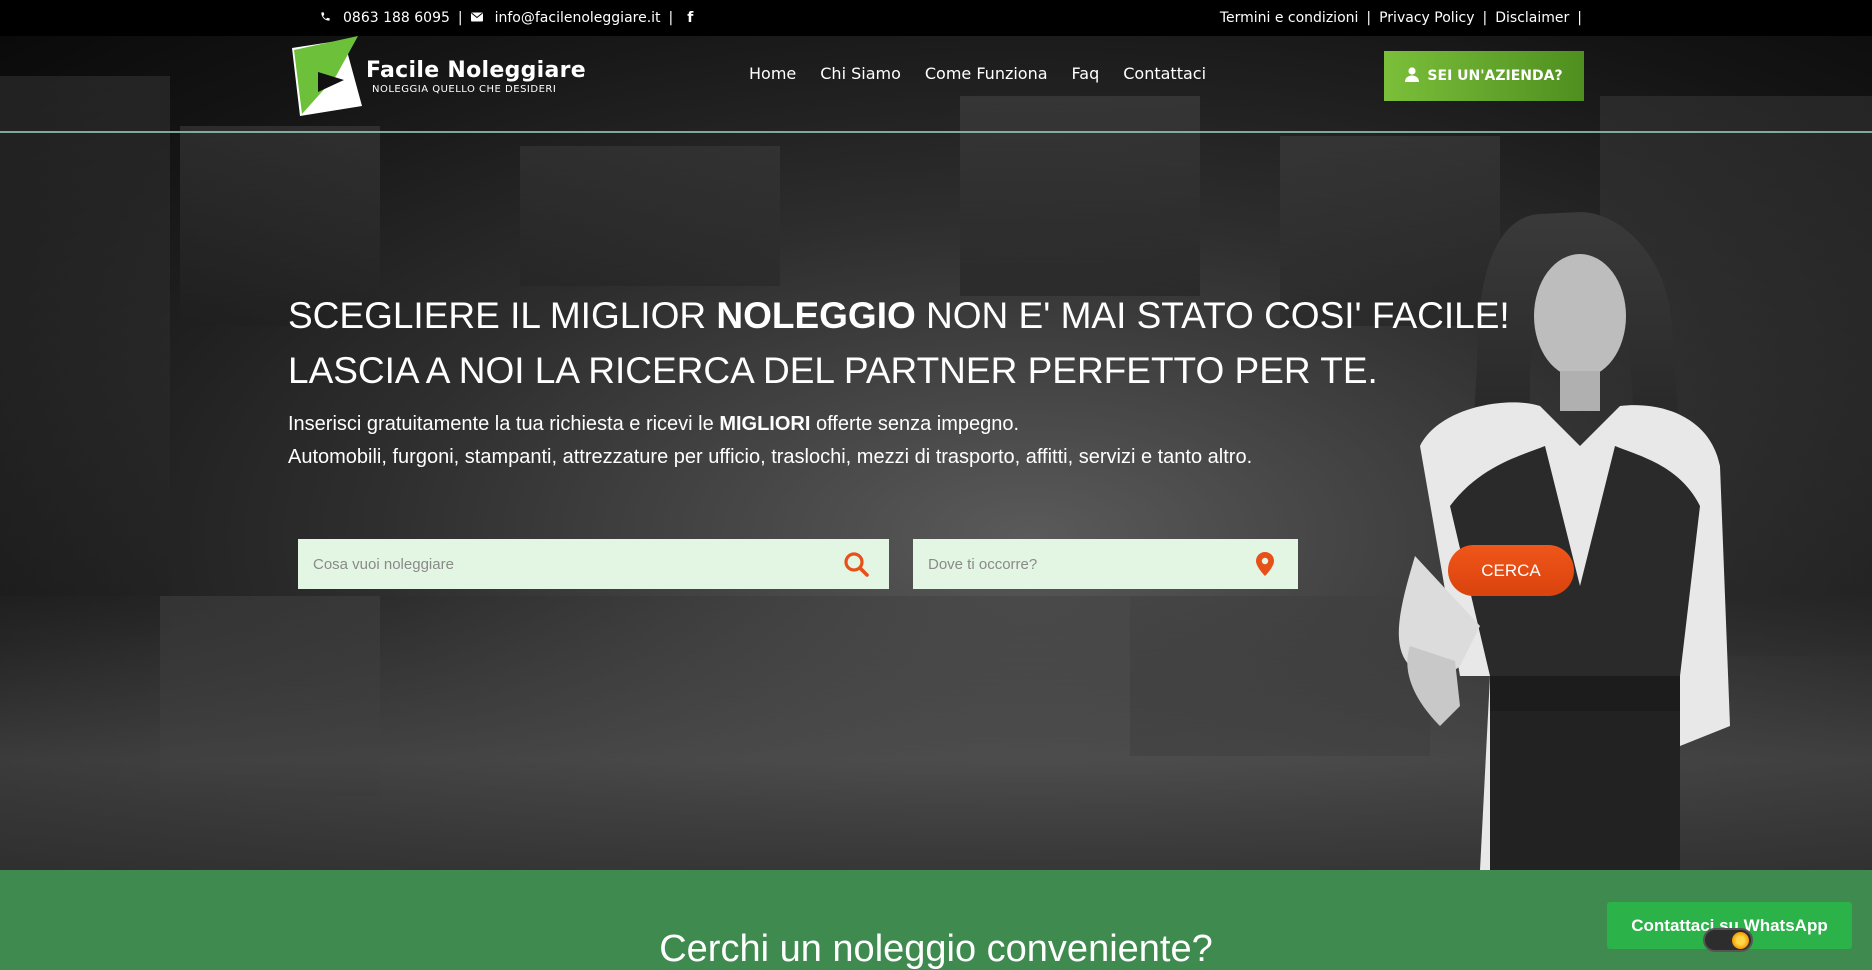 The image size is (1872, 970). Describe the element at coordinates (1113, 564) in the screenshot. I see `where-input` at that location.